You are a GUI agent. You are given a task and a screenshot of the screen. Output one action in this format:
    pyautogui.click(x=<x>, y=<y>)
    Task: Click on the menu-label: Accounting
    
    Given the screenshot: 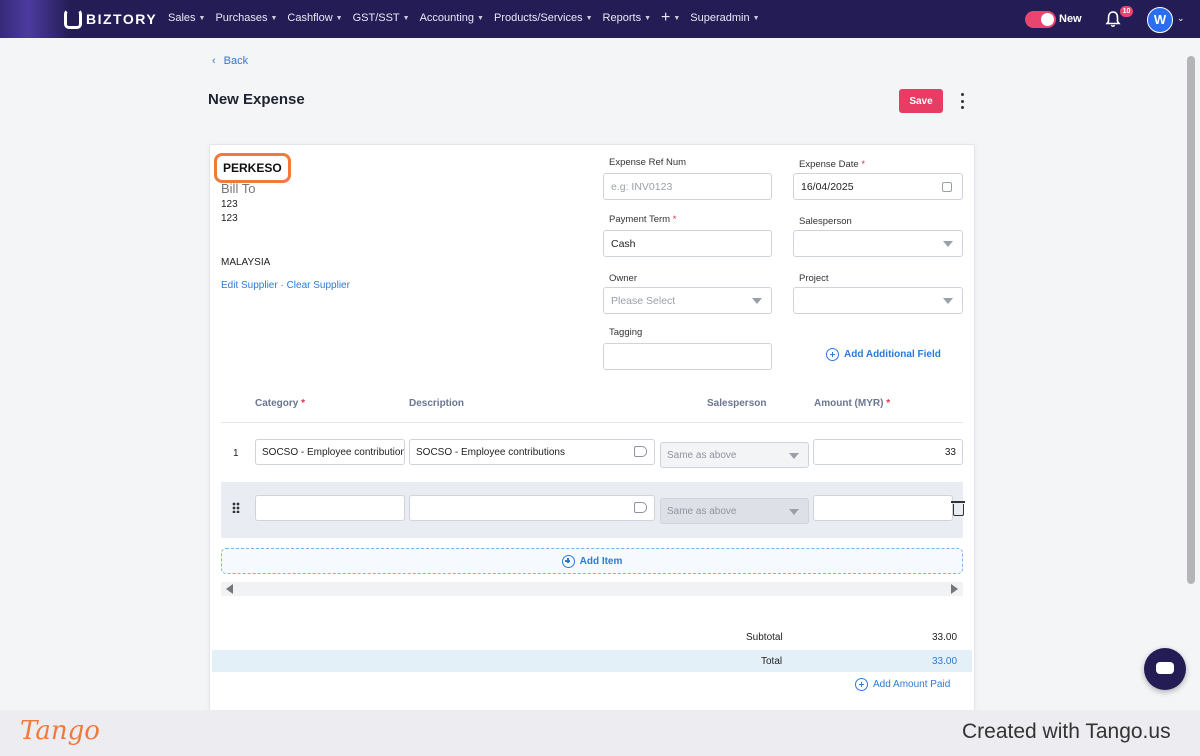 What is the action you would take?
    pyautogui.click(x=447, y=18)
    